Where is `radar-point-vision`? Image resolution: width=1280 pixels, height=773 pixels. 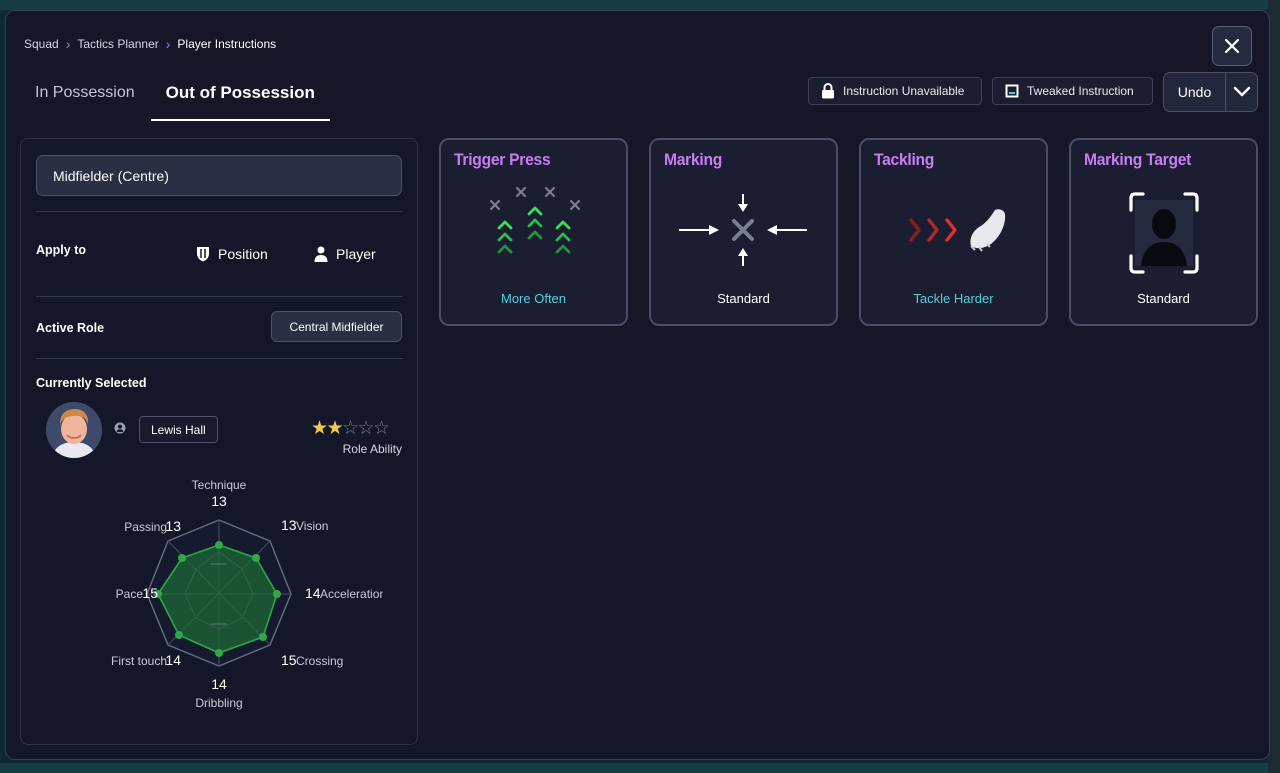 radar-point-vision is located at coordinates (256, 558).